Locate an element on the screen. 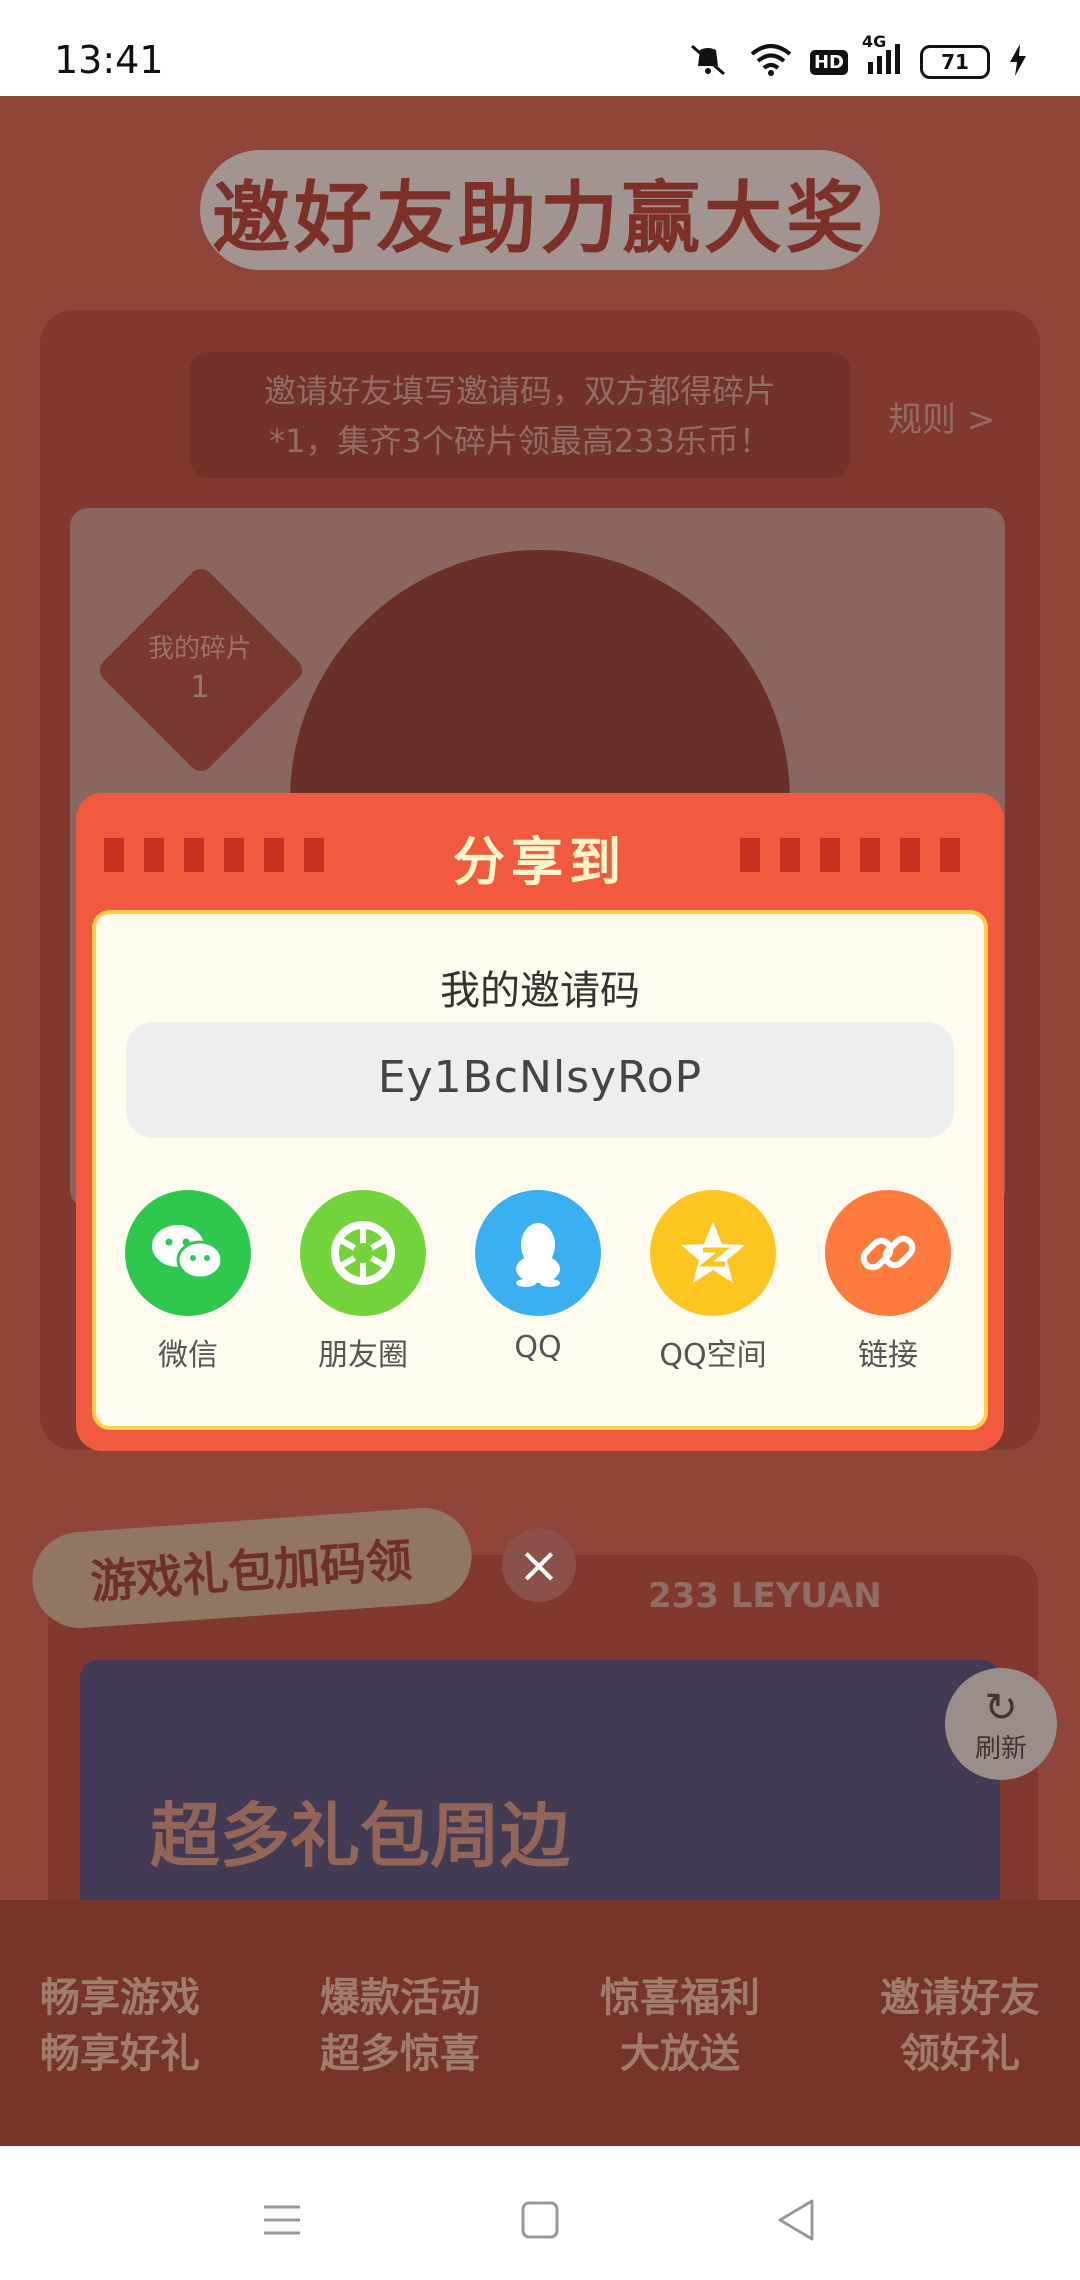 The image size is (1080, 2280). share-label: QQ is located at coordinates (538, 1347).